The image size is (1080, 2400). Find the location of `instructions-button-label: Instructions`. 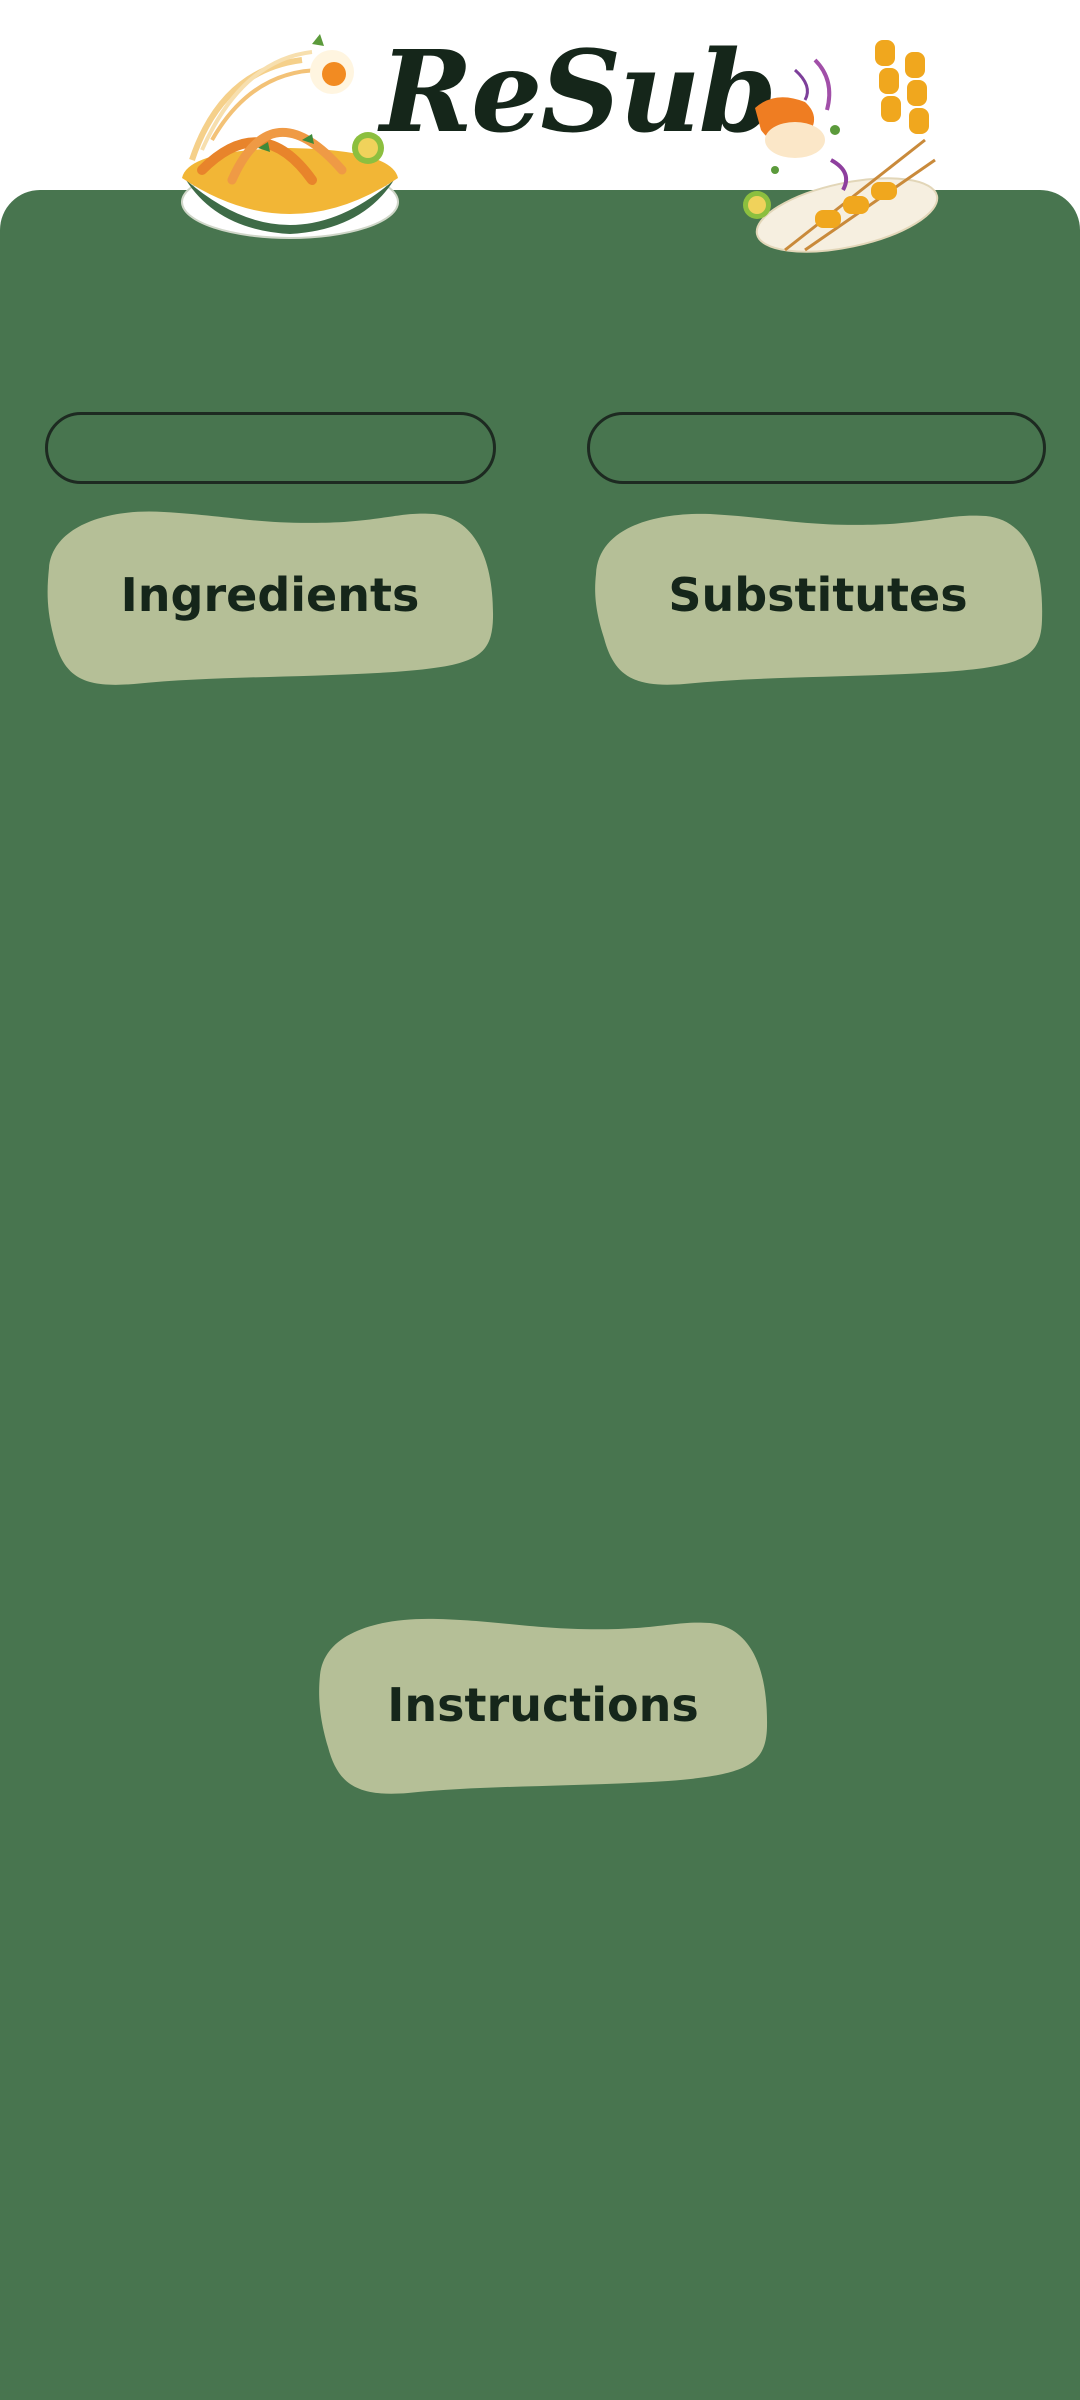

instructions-button-label: Instructions is located at coordinates (543, 1705).